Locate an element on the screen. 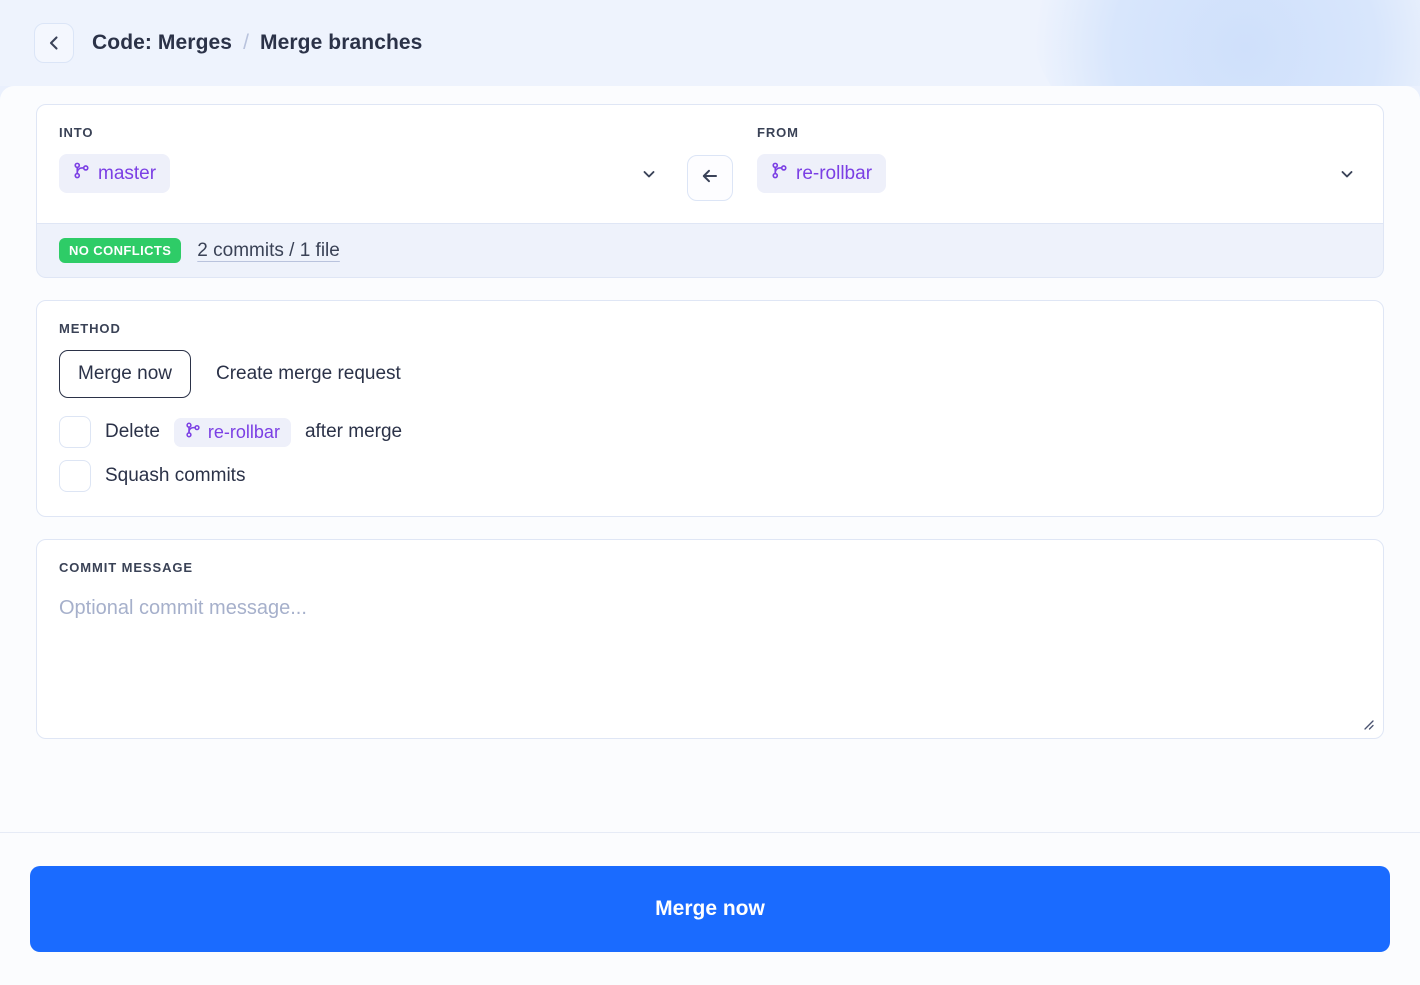 This screenshot has height=985, width=1420. method-option-create-merge-request: Create merge request is located at coordinates (308, 374).